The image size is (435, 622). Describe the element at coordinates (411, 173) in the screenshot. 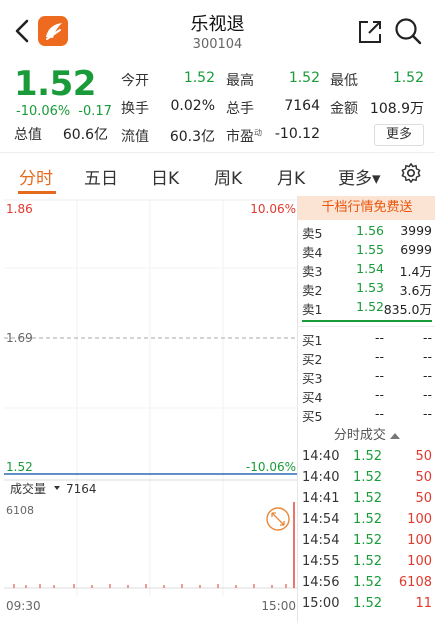

I see `gear-icon` at that location.